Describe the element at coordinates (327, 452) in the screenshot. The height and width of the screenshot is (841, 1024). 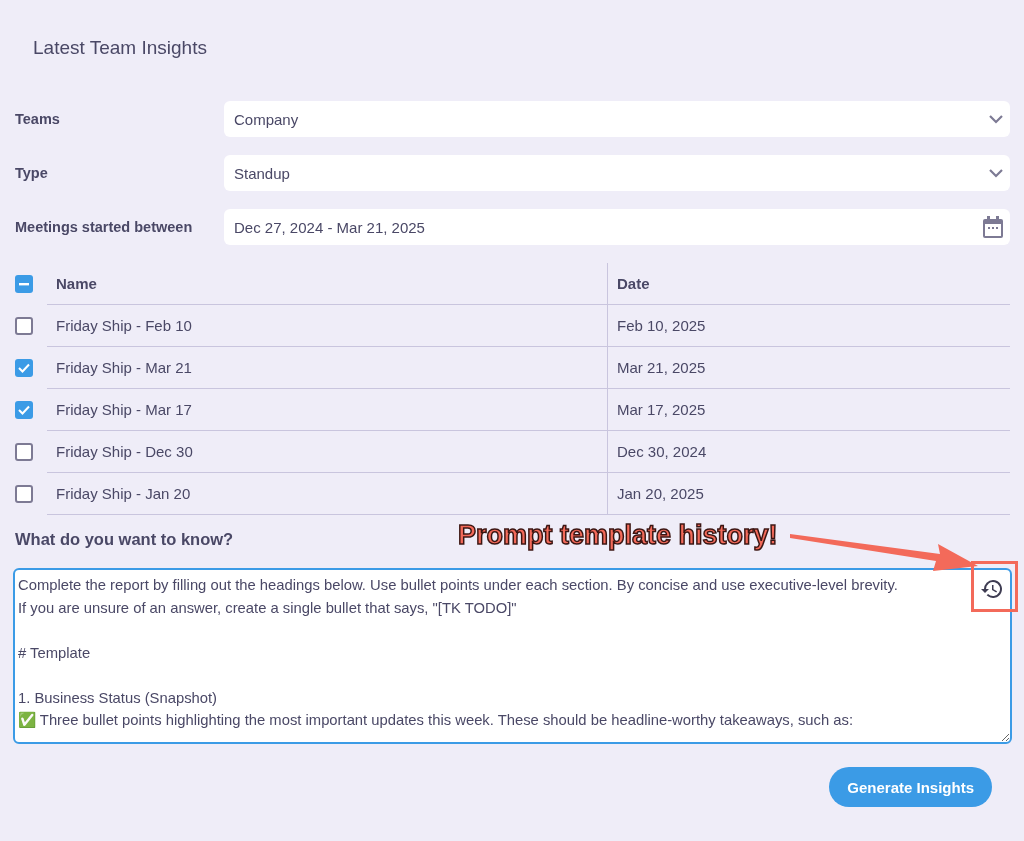
I see `table-cell: Friday Ship - Dec 30` at that location.